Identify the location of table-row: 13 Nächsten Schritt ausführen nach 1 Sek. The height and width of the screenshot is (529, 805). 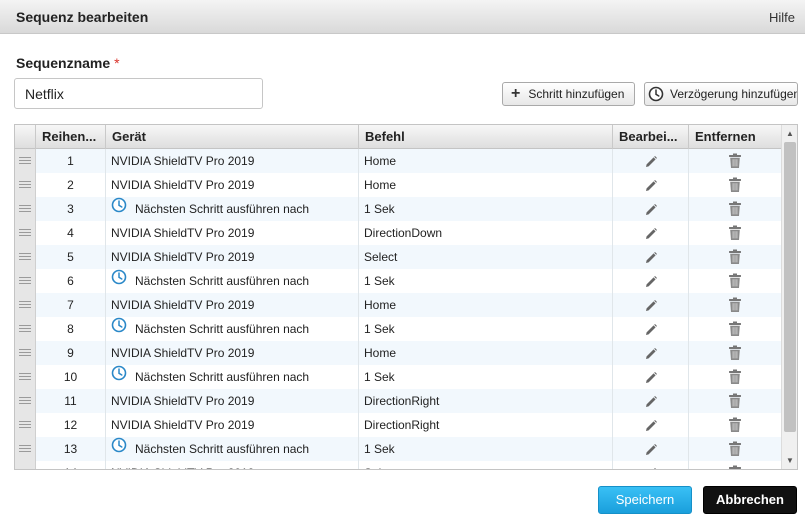
(398, 449).